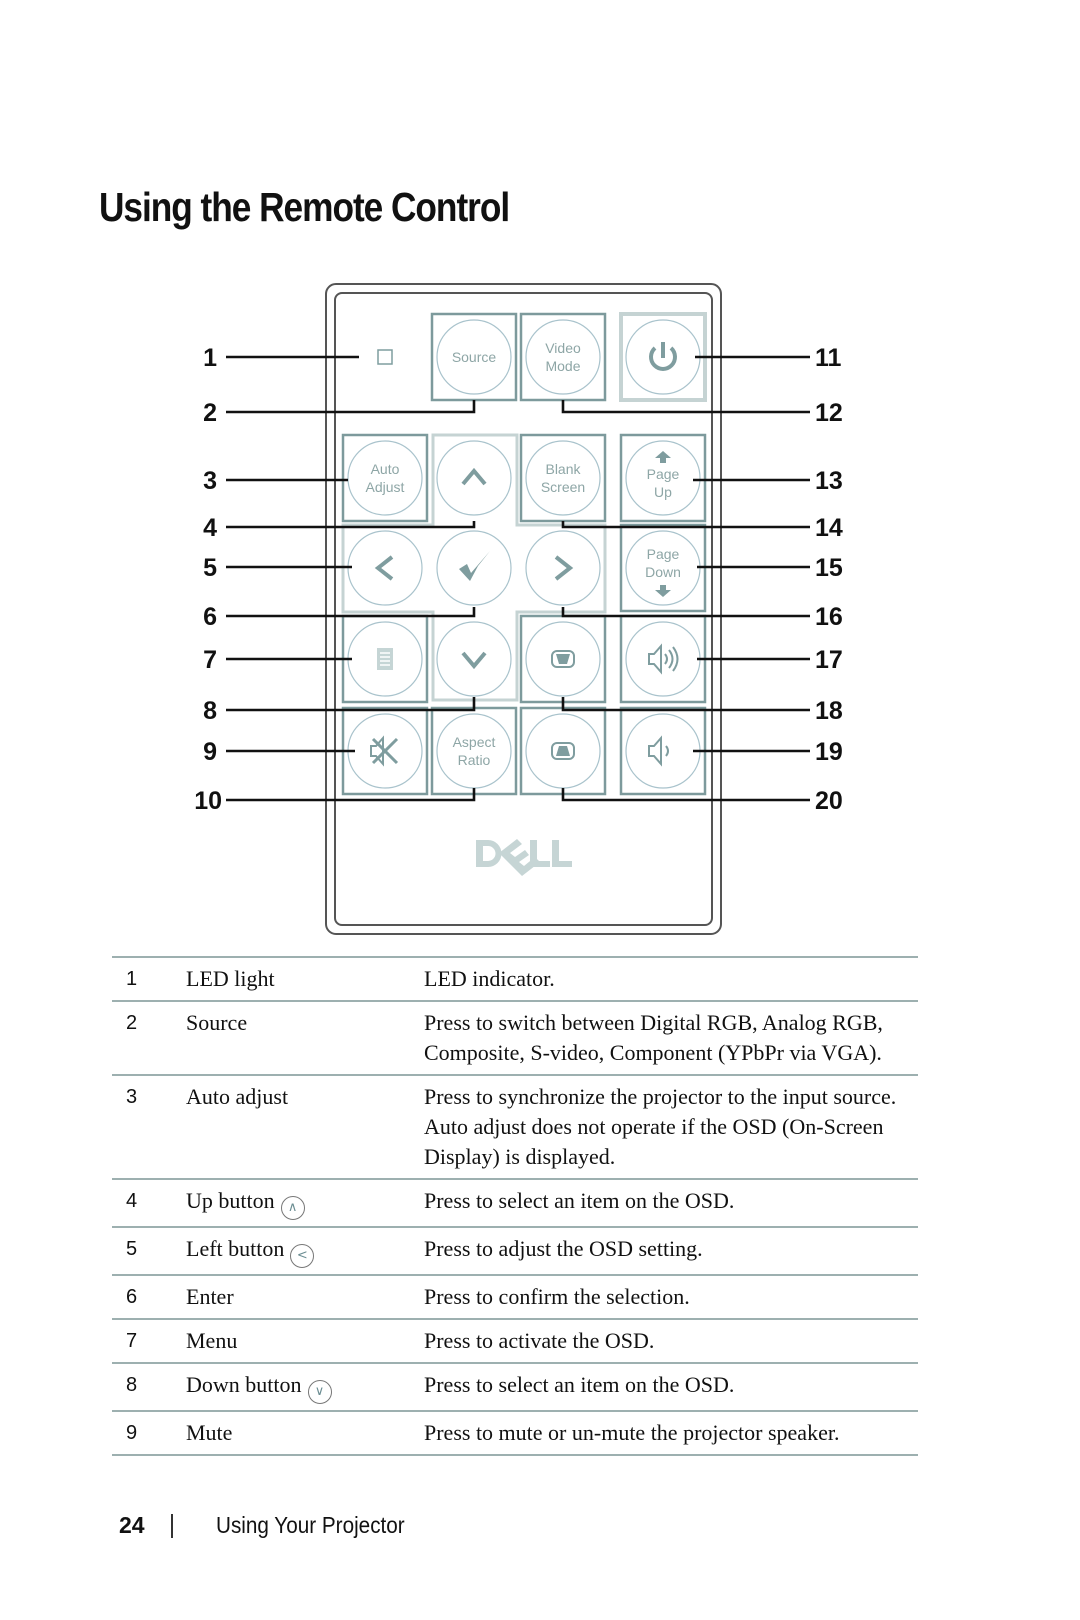 The image size is (1080, 1620). What do you see at coordinates (208, 801) in the screenshot?
I see `callout-number: 10` at bounding box center [208, 801].